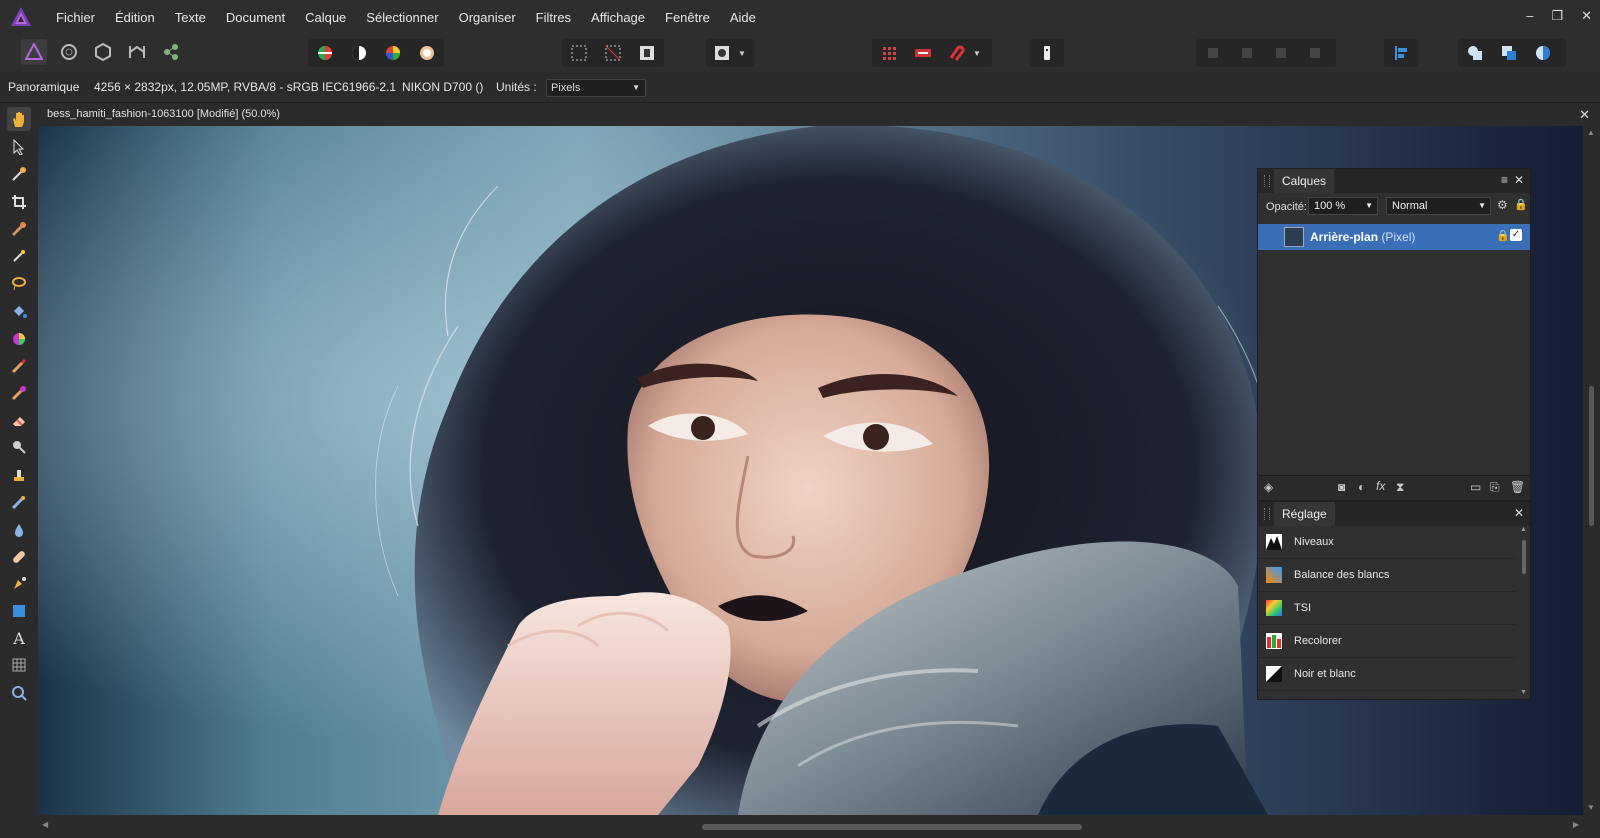  I want to click on menu-filtres: Filtres, so click(553, 17).